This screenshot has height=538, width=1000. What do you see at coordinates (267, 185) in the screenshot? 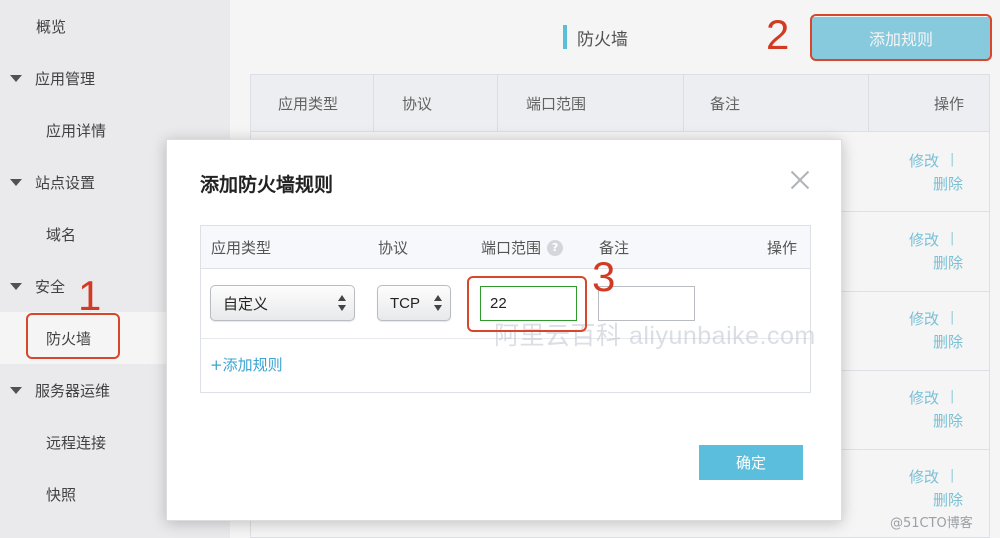
I see `dialog-title: 添加防火墙规则` at bounding box center [267, 185].